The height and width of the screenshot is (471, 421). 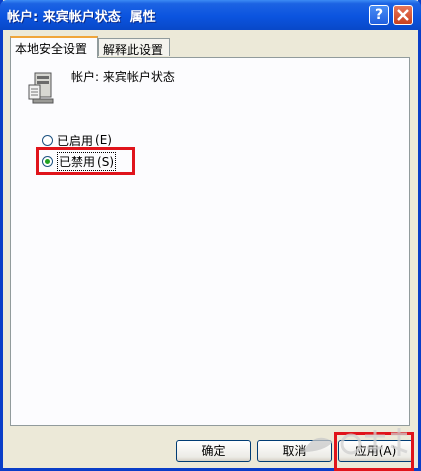 I want to click on tab-explain-setting: 解释此设置, so click(x=134, y=47).